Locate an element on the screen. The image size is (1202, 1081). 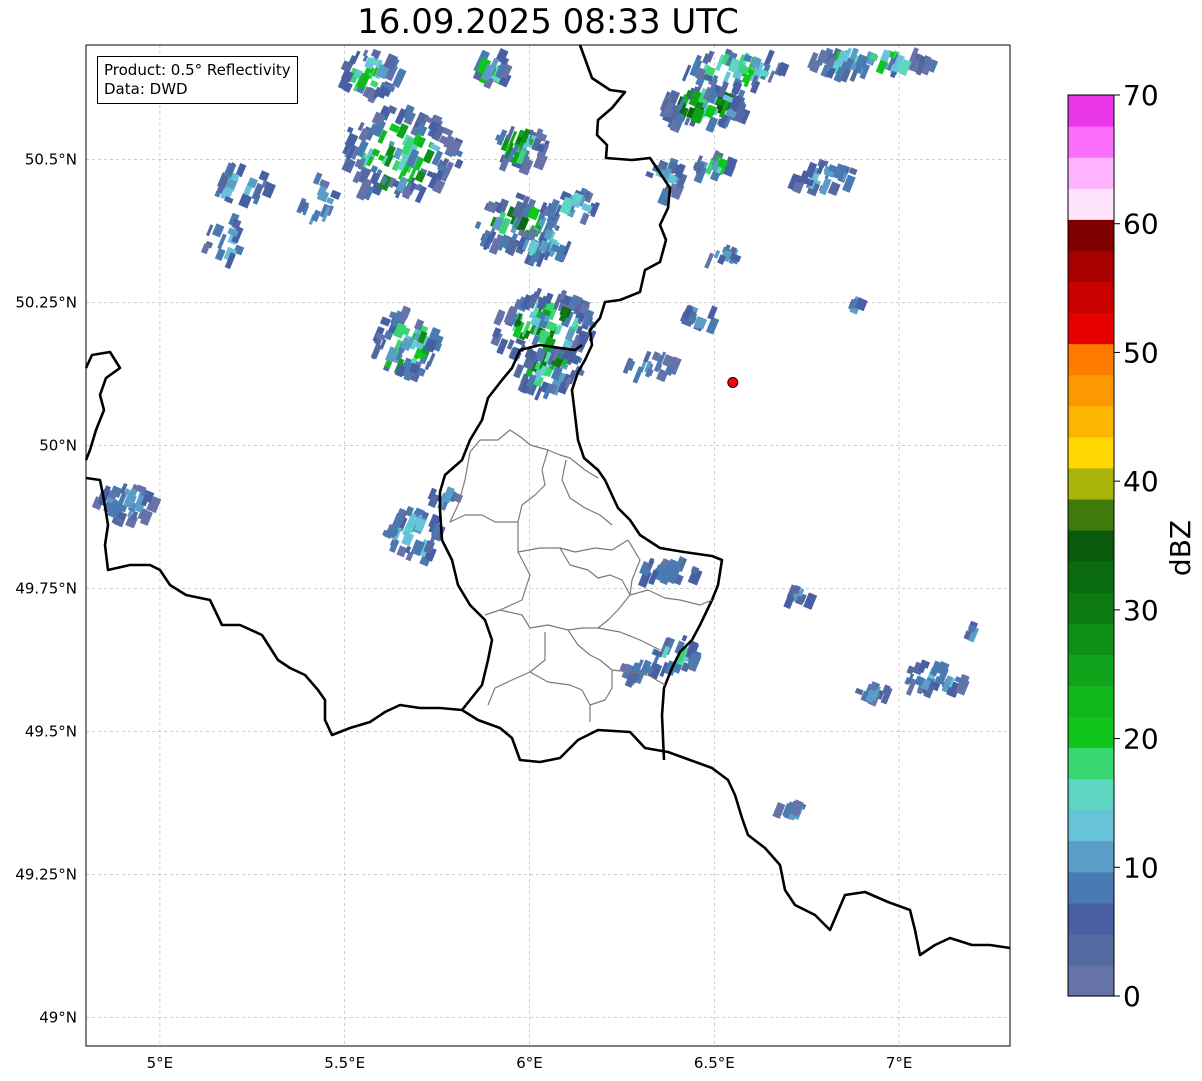
colorbar-ticks: 0 10 20 30 40 50 60 70 is located at coordinates (1136, 546).